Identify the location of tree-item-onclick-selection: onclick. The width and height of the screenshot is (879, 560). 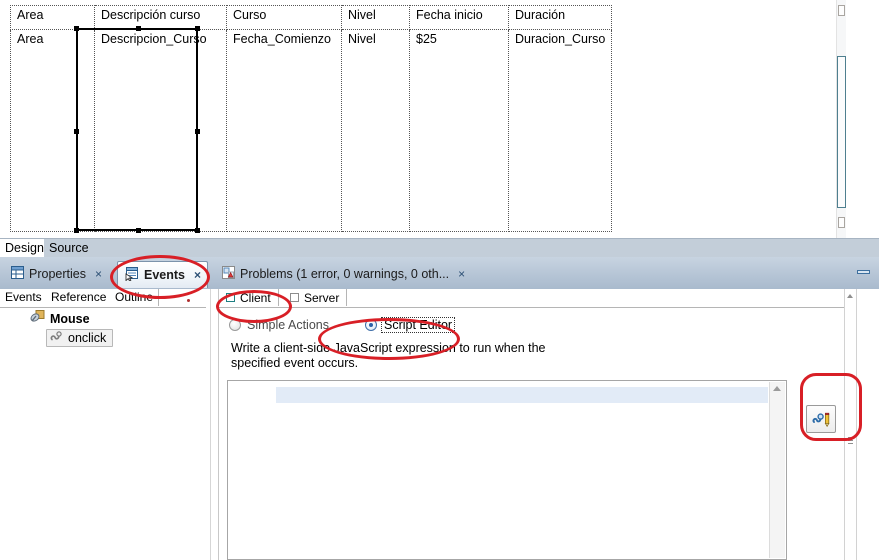
(80, 337).